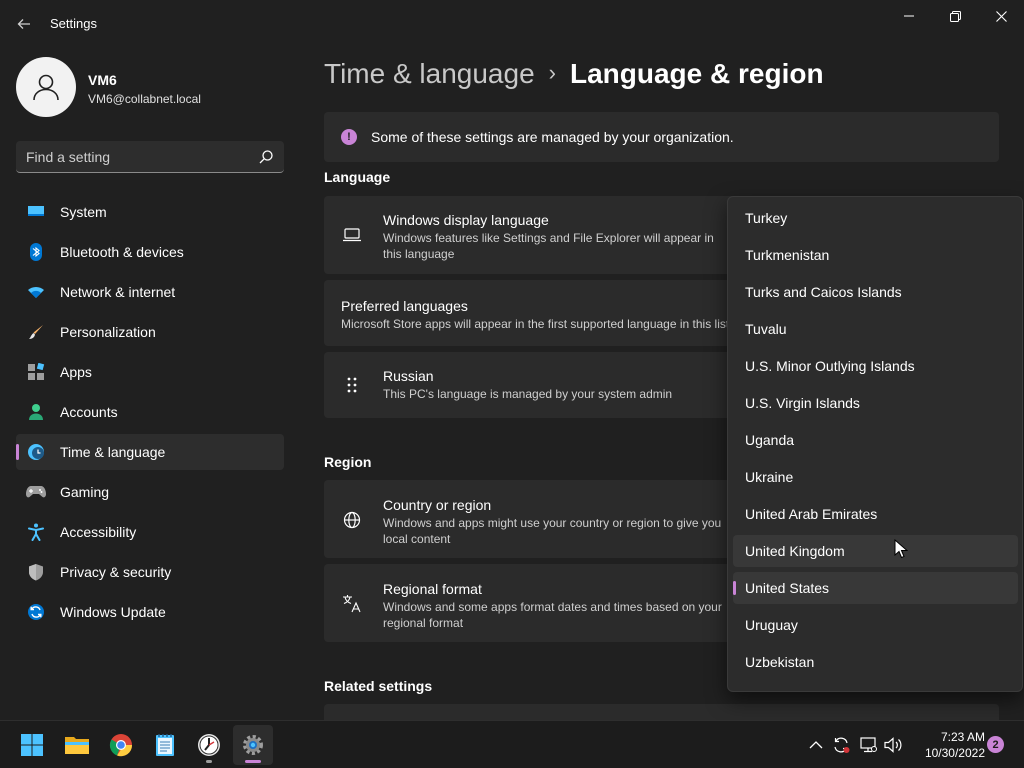  I want to click on tray-sync, so click(841, 745).